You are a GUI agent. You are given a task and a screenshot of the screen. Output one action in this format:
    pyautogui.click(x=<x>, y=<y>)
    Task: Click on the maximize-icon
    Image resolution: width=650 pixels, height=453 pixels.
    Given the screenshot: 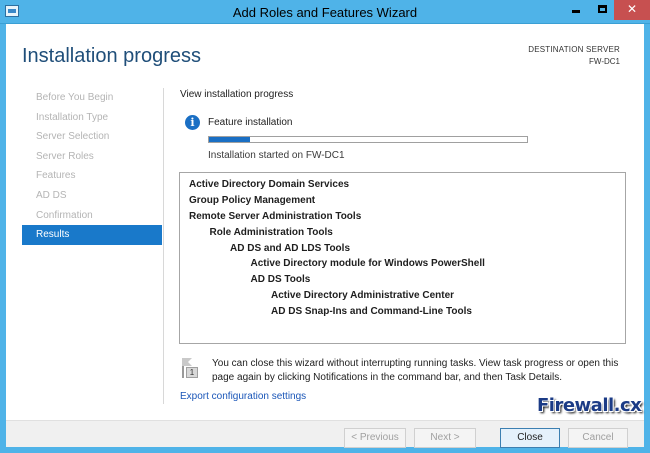 What is the action you would take?
    pyautogui.click(x=602, y=9)
    